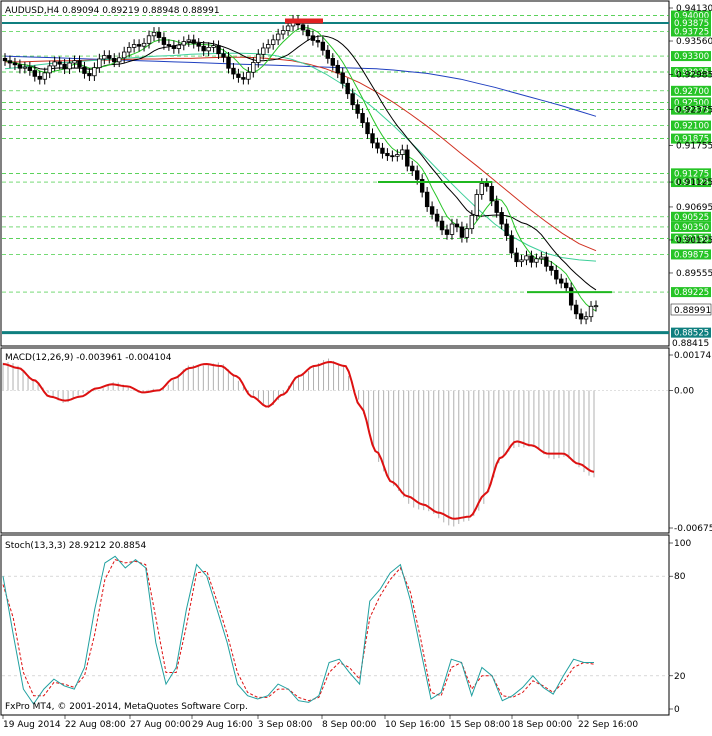  Describe the element at coordinates (75, 546) in the screenshot. I see `stoch-panel-header: Stoch(13,3,3) 28.9212 20.8854` at that location.